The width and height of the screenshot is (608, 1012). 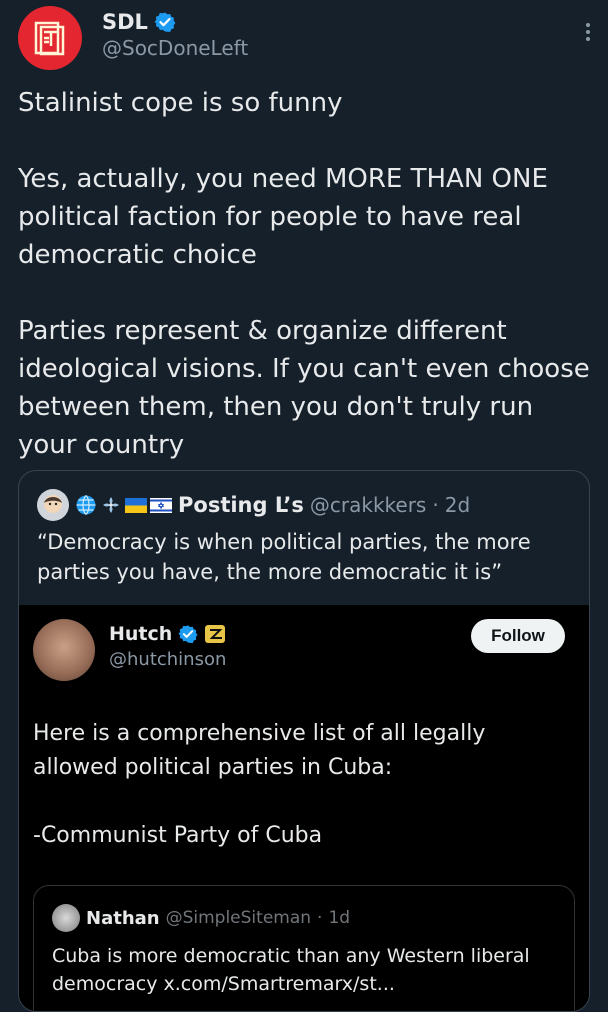 I want to click on quoted-timestamp: 2d, so click(x=457, y=505).